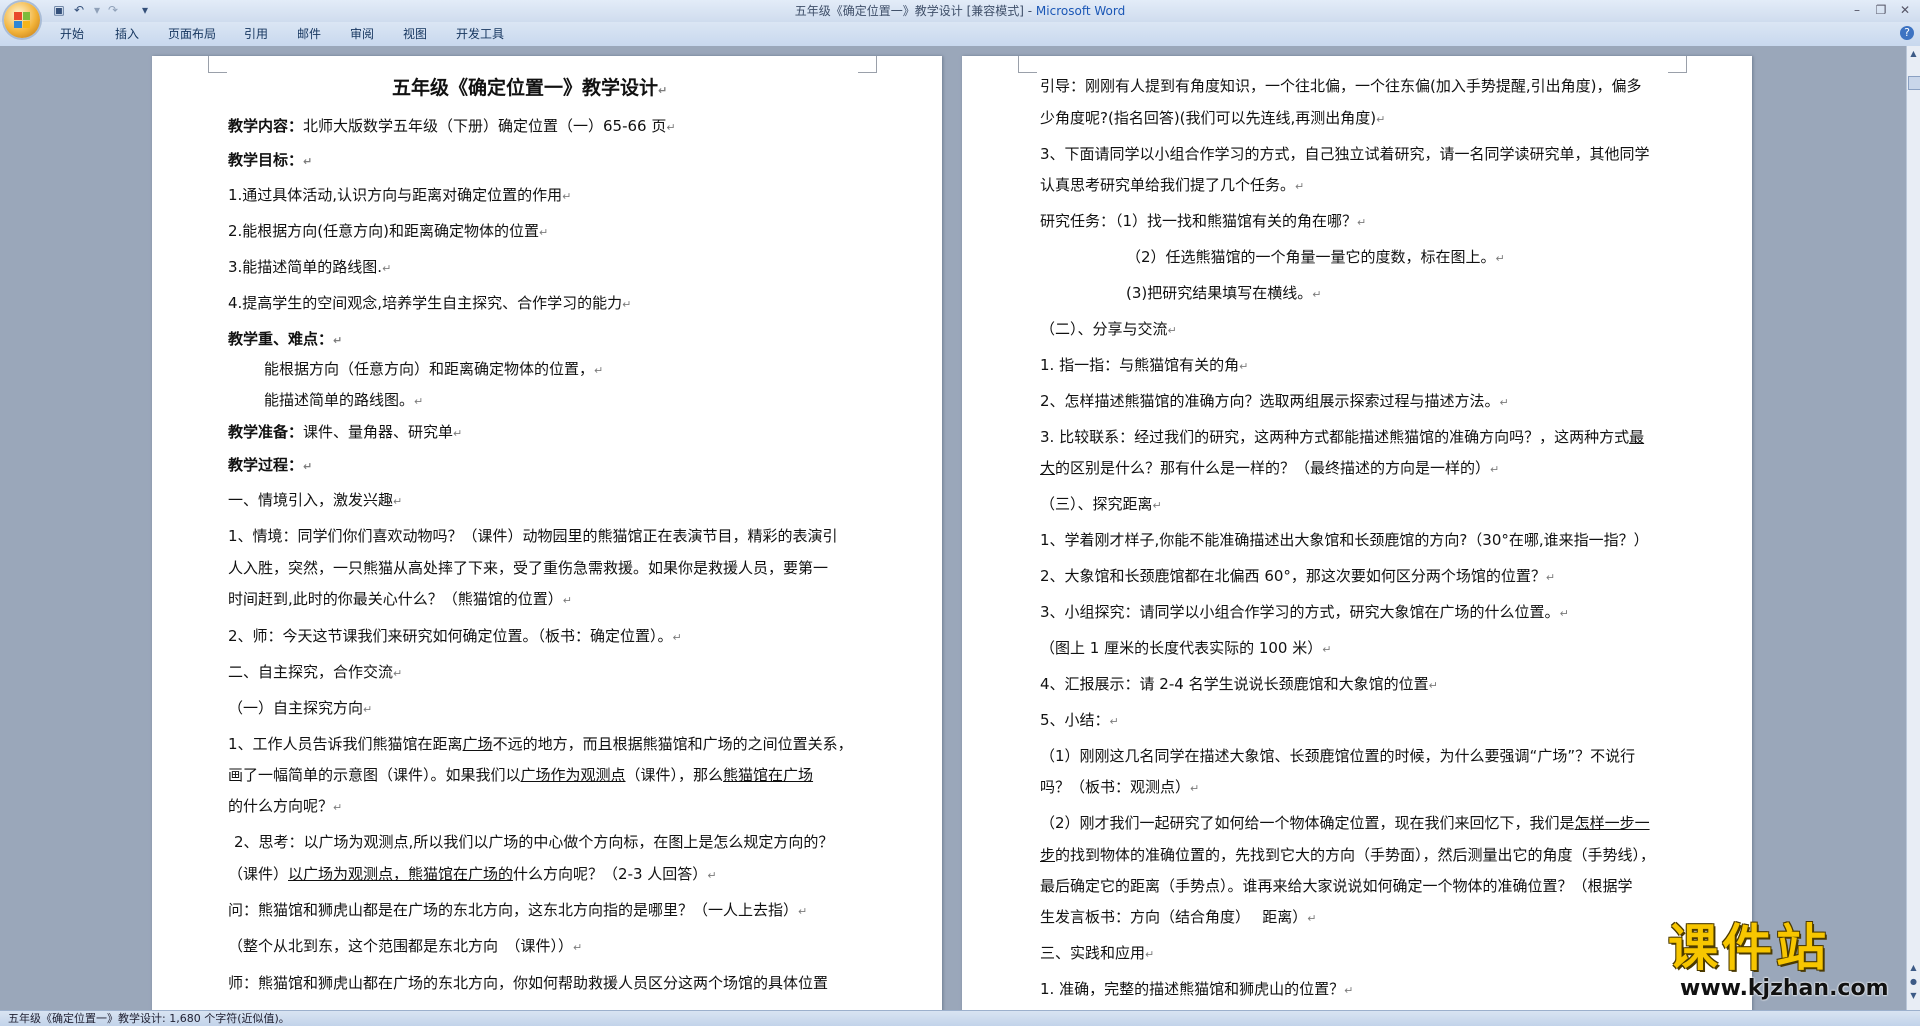 The image size is (1920, 1026). I want to click on paragraph: 2、大象馆和长颈鹿馆都在北偏西 60°，那这次要如何区分两个场馆的位置？↵, so click(1298, 576).